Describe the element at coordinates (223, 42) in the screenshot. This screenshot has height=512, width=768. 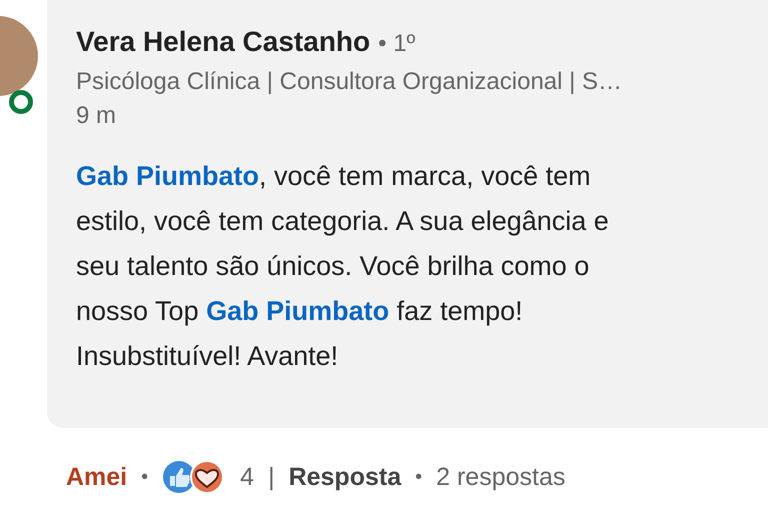
I see `author-name: Vera Helena Castanho` at that location.